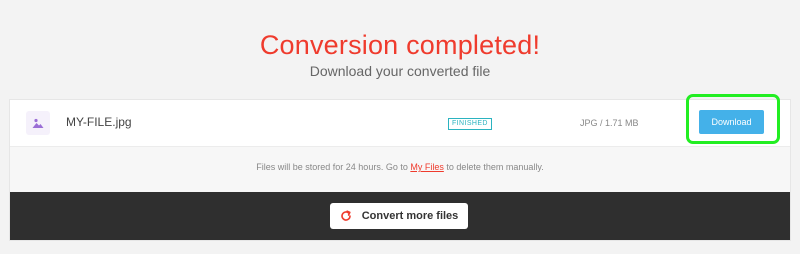 The width and height of the screenshot is (800, 254). I want to click on convert-more-button: Convert more files, so click(399, 216).